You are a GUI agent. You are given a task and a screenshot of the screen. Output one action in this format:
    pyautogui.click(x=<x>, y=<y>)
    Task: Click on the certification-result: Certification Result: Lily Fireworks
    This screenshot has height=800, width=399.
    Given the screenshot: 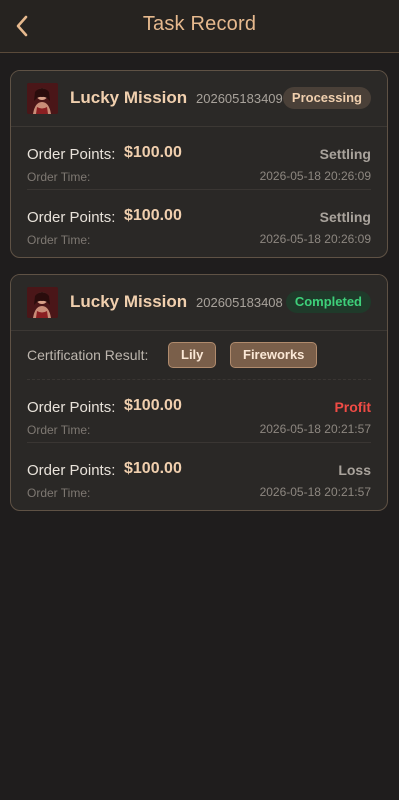 What is the action you would take?
    pyautogui.click(x=199, y=355)
    